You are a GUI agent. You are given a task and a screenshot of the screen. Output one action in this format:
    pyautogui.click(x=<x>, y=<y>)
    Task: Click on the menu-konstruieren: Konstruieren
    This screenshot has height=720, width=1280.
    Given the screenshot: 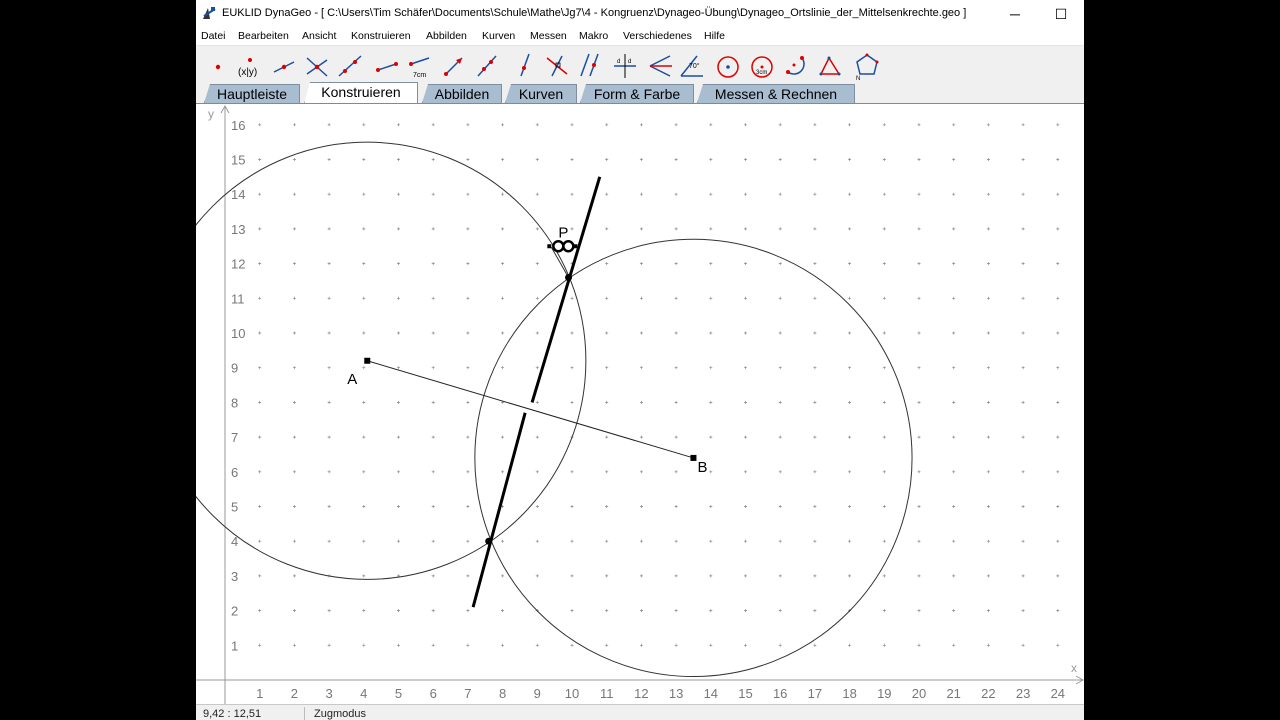 What is the action you would take?
    pyautogui.click(x=381, y=36)
    